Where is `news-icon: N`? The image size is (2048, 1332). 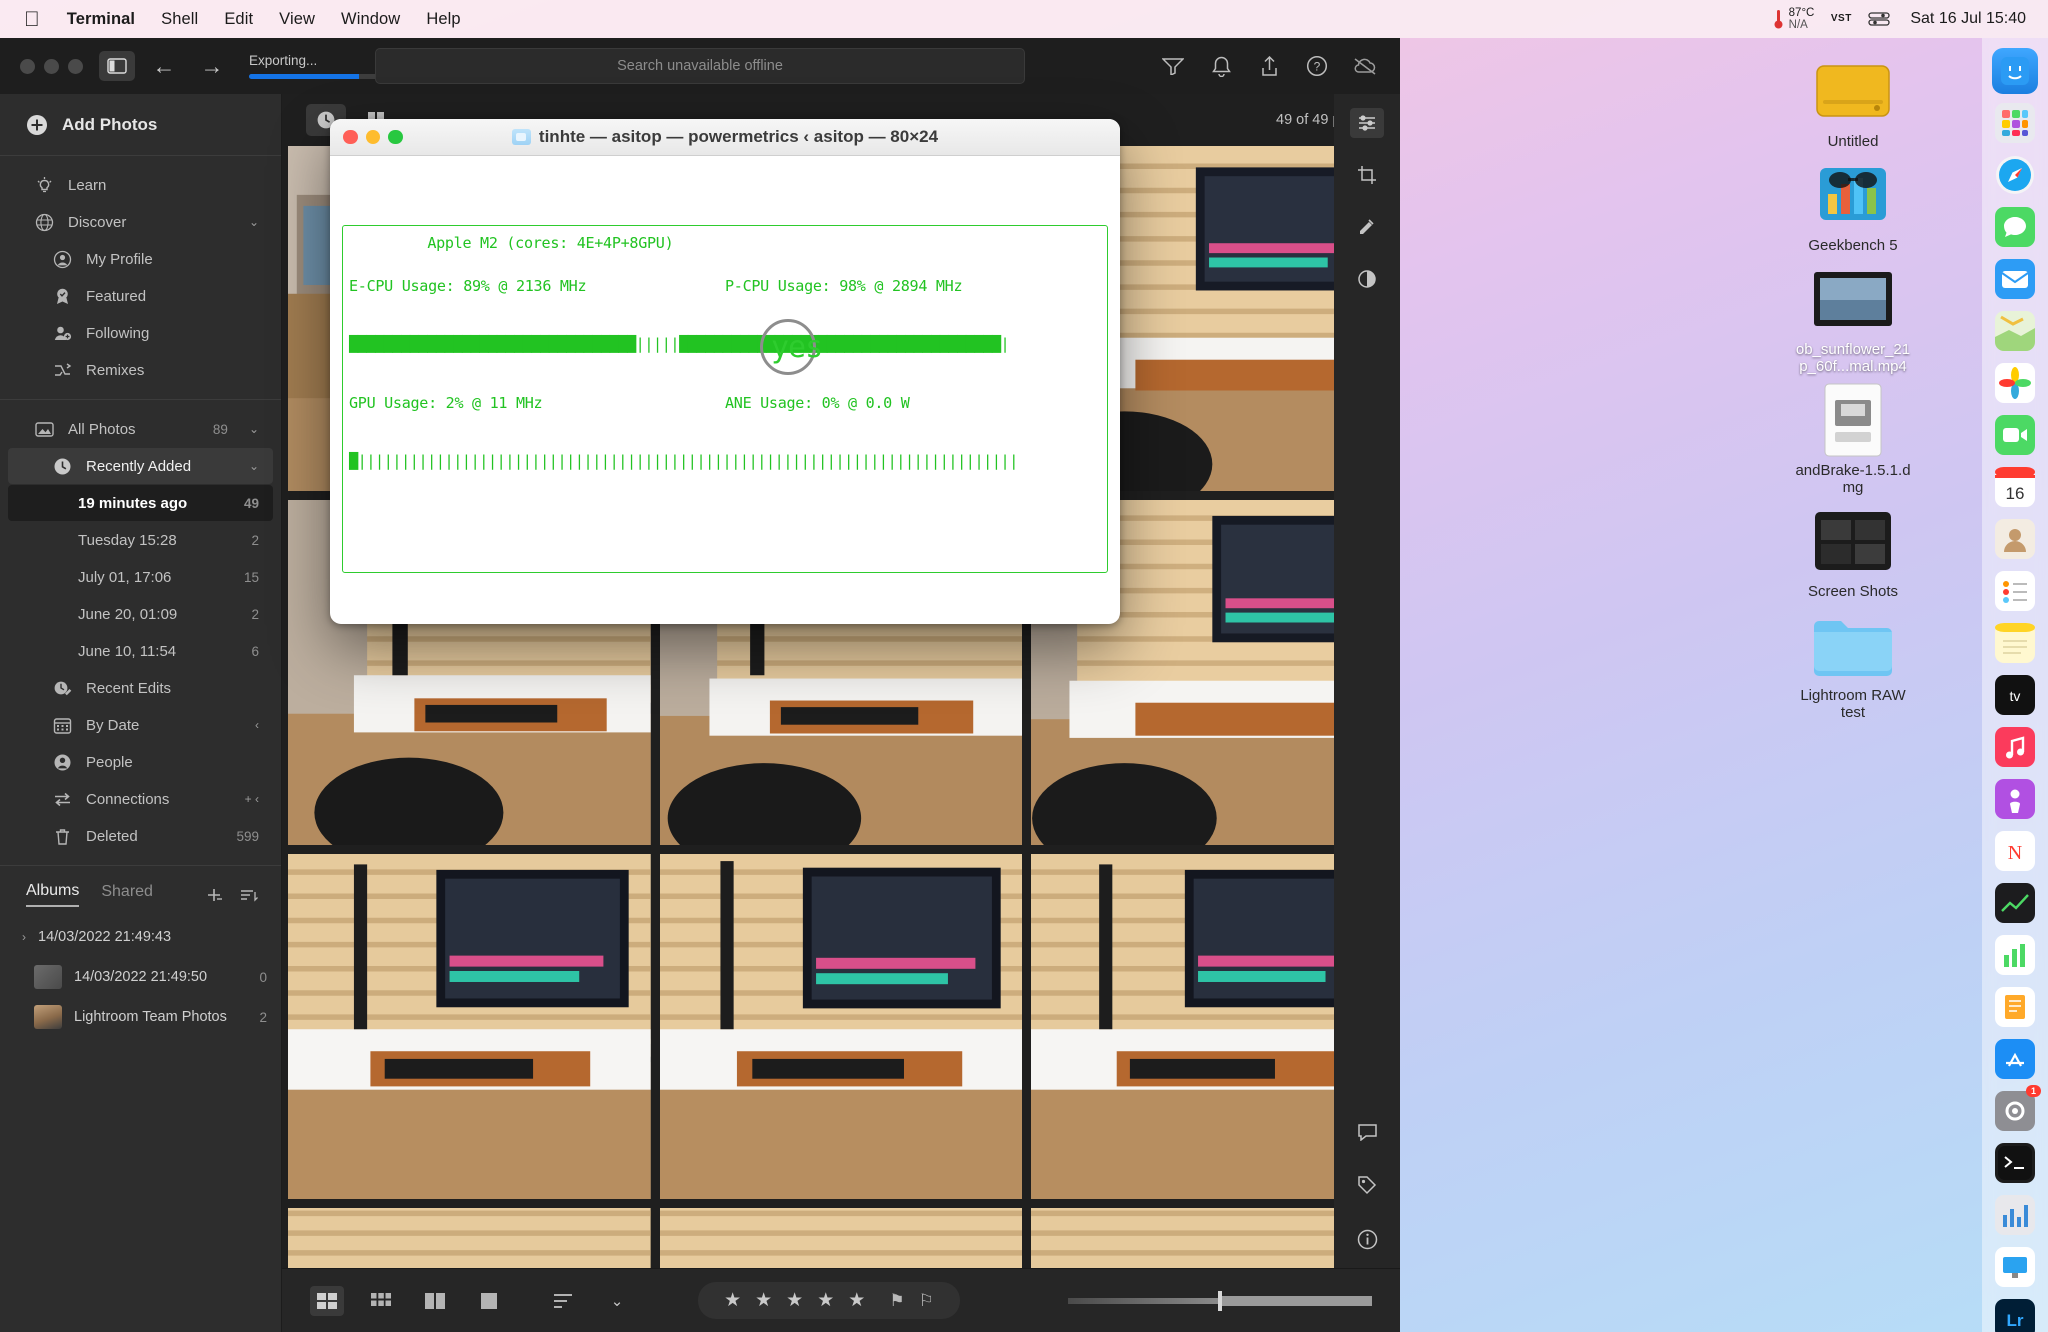 news-icon: N is located at coordinates (2015, 851).